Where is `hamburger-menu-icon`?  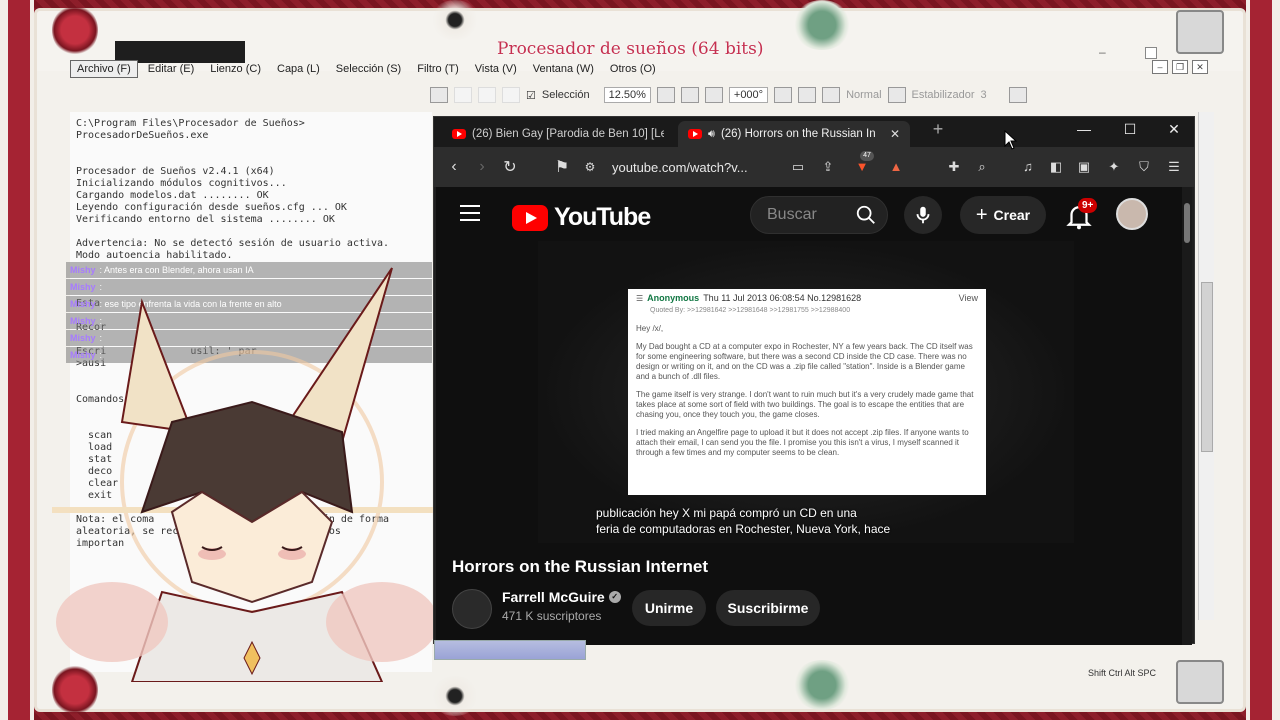 hamburger-menu-icon is located at coordinates (470, 215).